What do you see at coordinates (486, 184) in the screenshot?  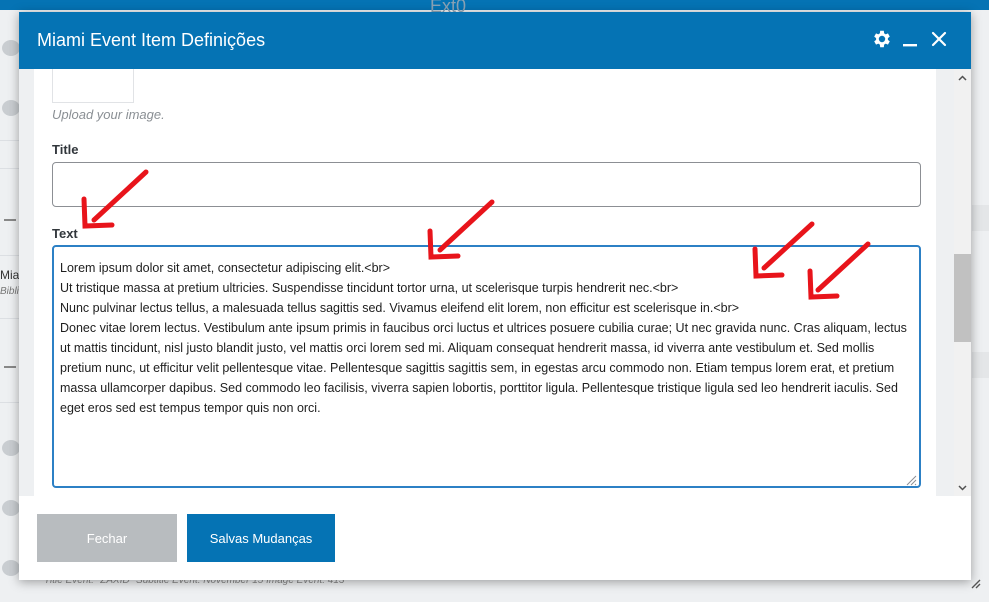 I see `title-input` at bounding box center [486, 184].